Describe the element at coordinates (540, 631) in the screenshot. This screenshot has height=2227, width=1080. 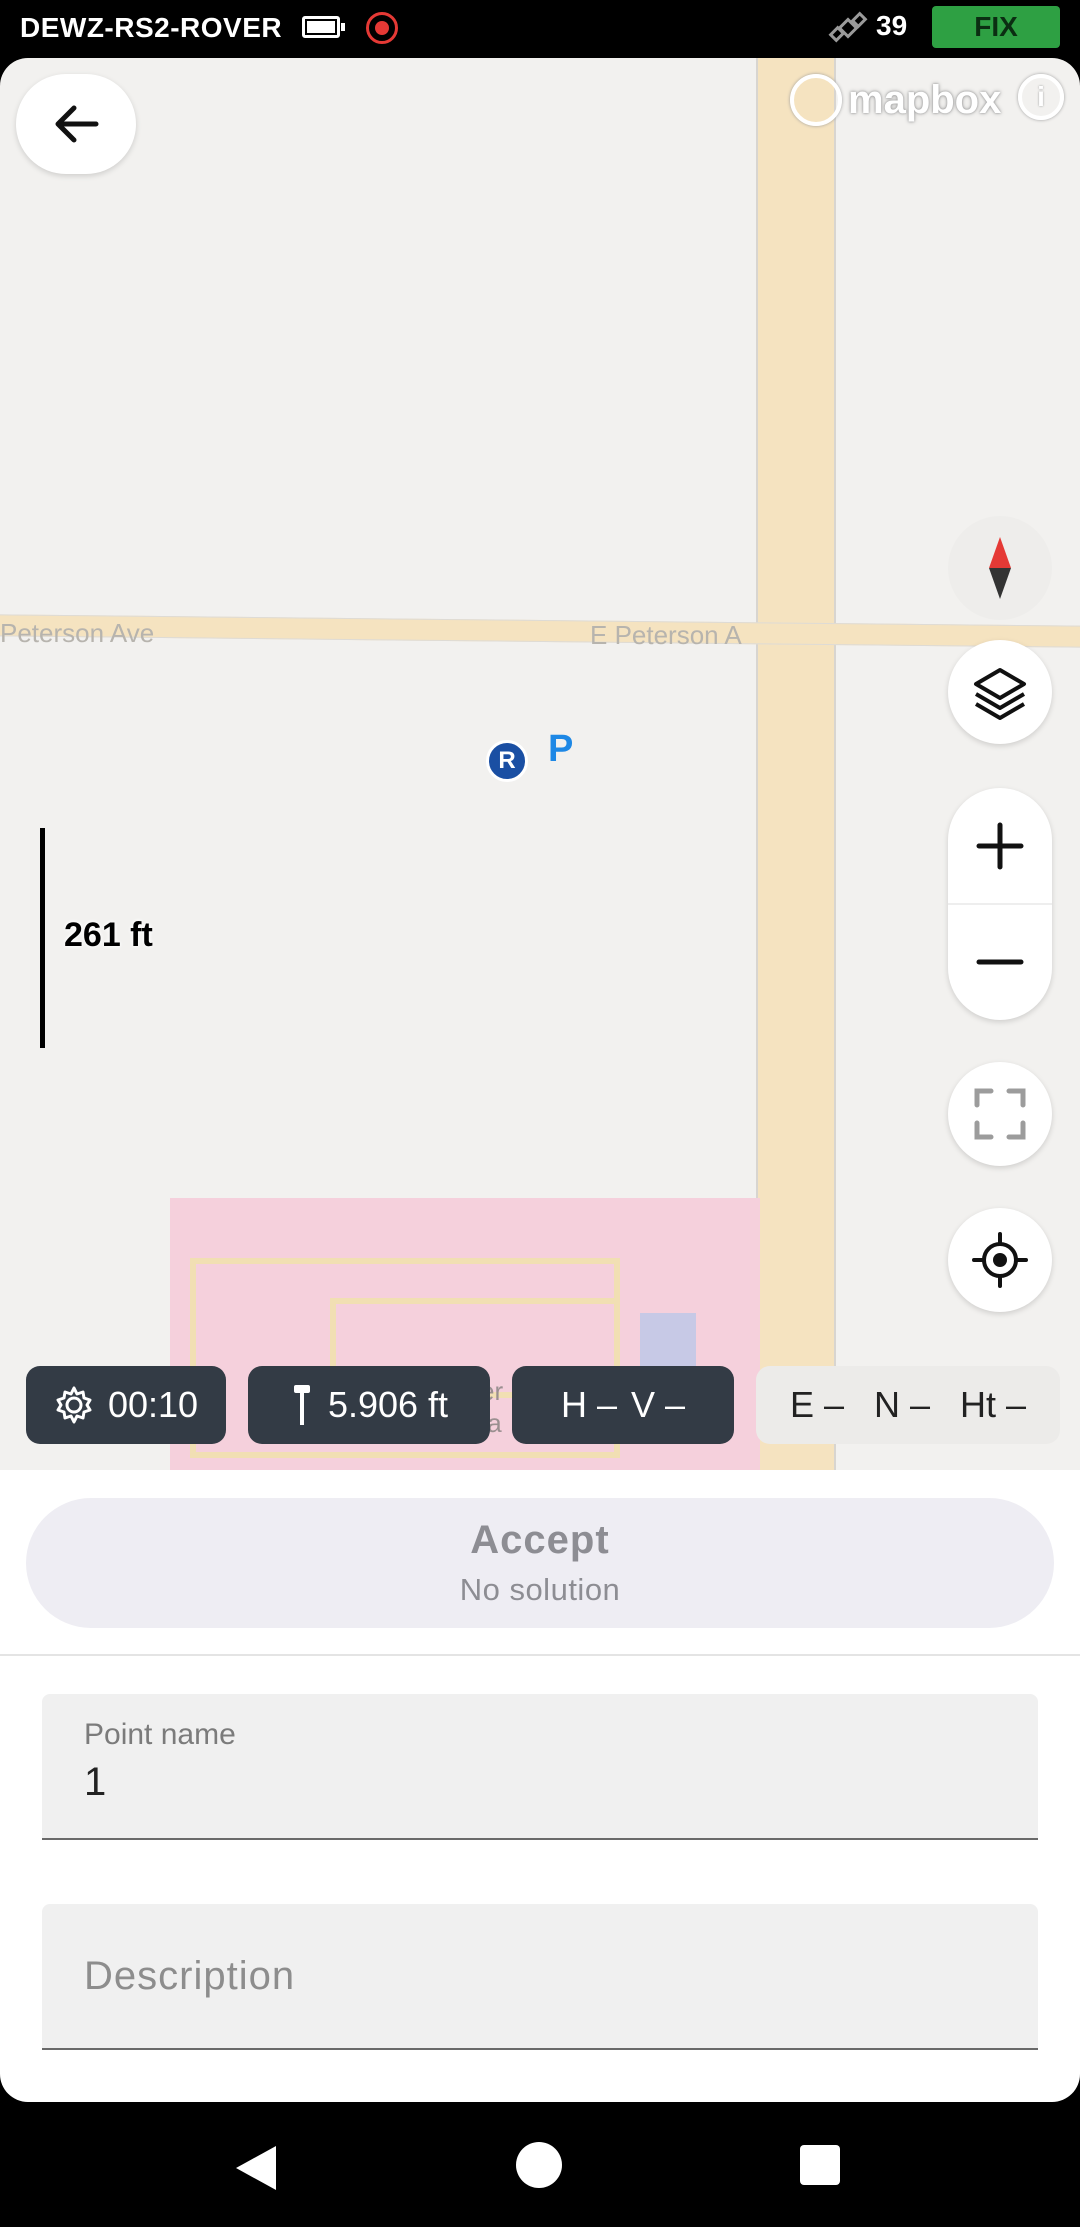
I see `road-horizontal` at that location.